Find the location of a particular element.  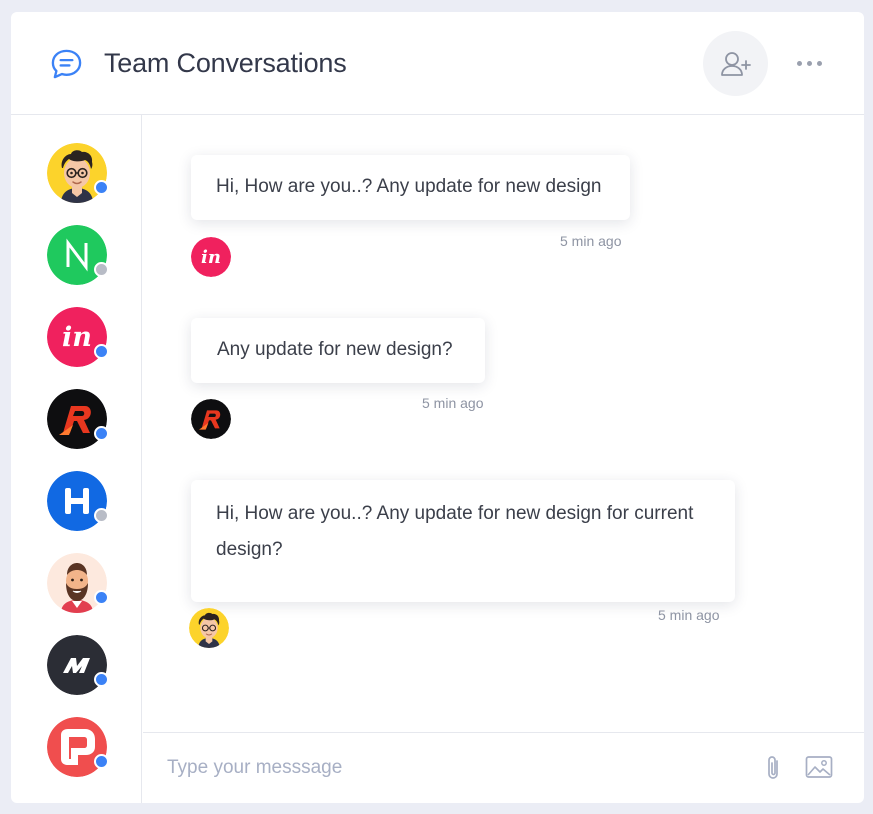

attach-button is located at coordinates (774, 770).